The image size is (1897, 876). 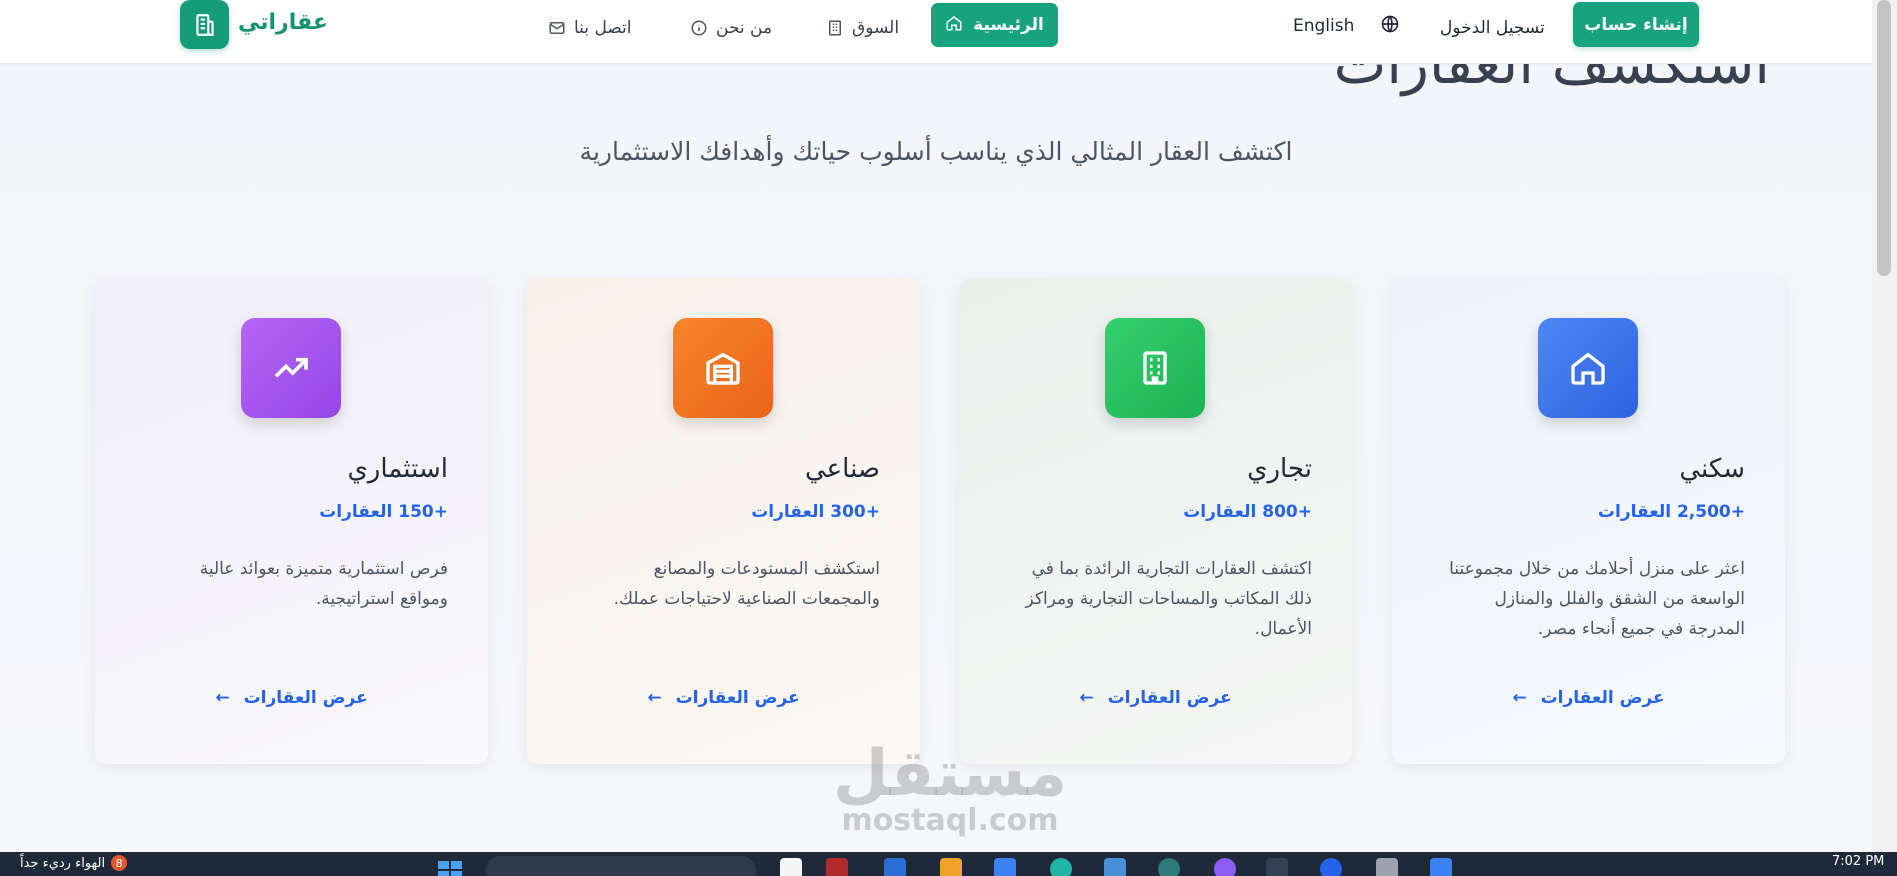 What do you see at coordinates (1279, 469) in the screenshot?
I see `card-title: تجاري` at bounding box center [1279, 469].